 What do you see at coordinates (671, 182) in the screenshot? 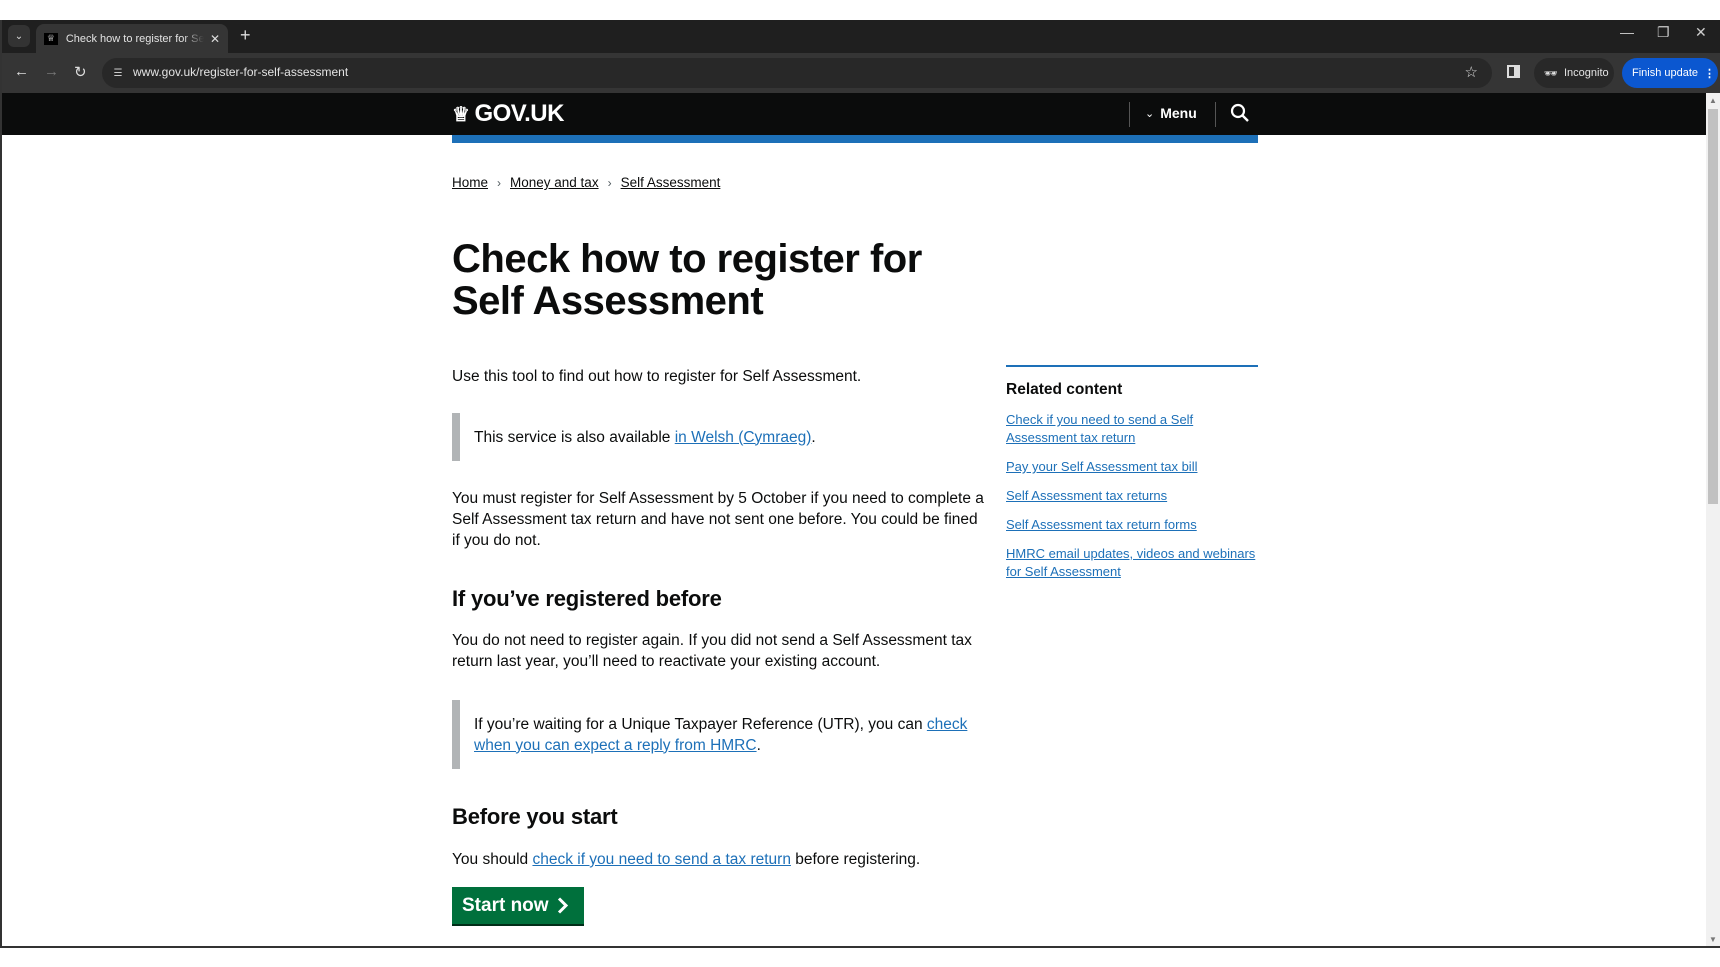
I see `breadcrumb-self-assessment: Self Assessment` at bounding box center [671, 182].